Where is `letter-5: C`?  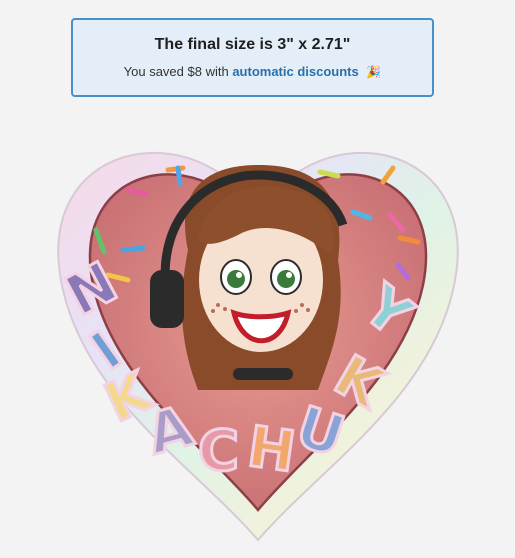 letter-5: C is located at coordinates (218, 451).